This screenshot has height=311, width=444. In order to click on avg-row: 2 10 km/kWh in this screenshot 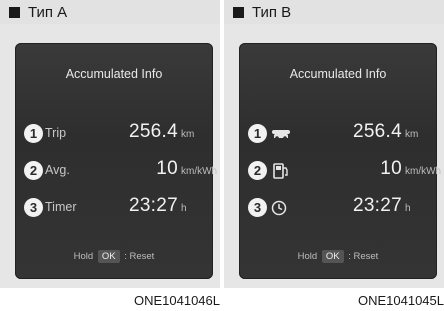, I will do `click(340, 171)`.